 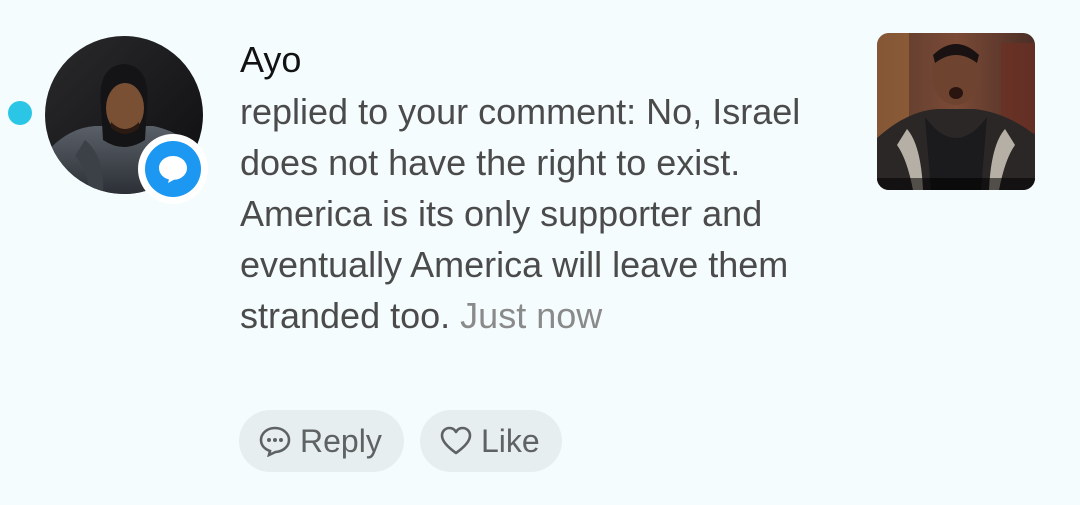 What do you see at coordinates (956, 184) in the screenshot?
I see `thumbnail-caption-bar` at bounding box center [956, 184].